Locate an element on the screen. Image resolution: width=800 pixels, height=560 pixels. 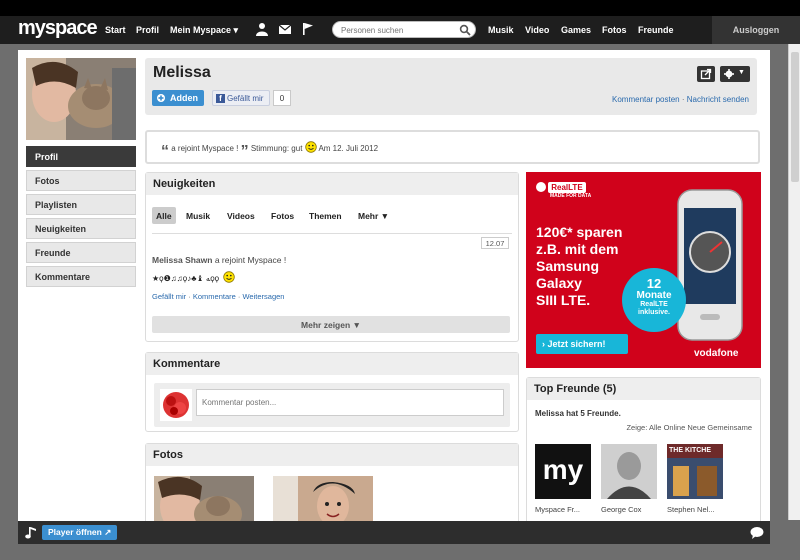
status-text: a rejoint Myspace ! is located at coordinates (205, 148).